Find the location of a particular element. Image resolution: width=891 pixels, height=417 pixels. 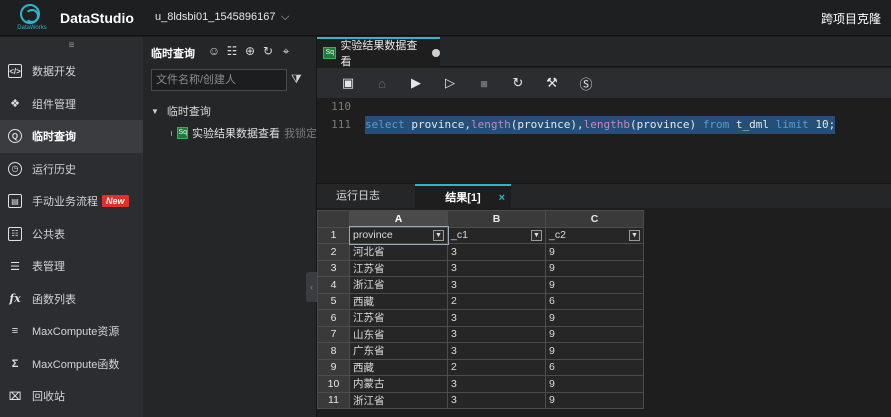

column-header-c: C is located at coordinates (594, 219).